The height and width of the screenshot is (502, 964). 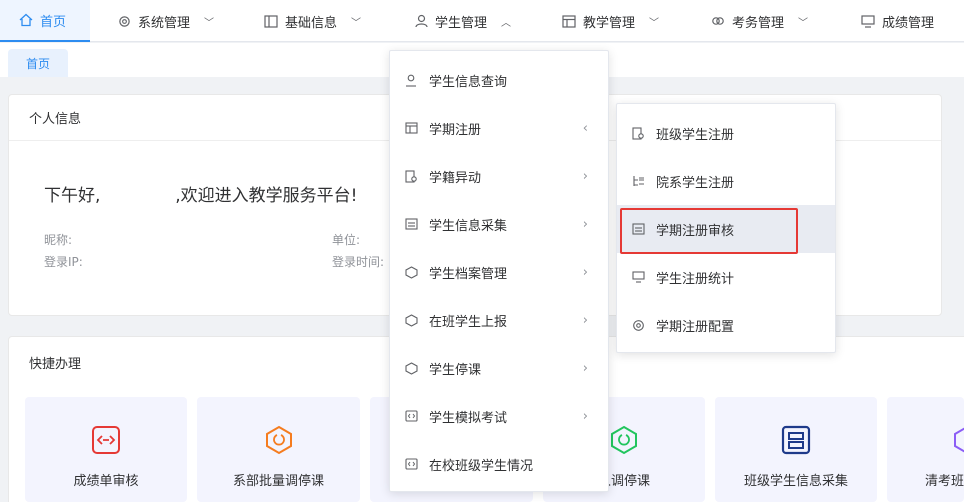 What do you see at coordinates (695, 327) in the screenshot?
I see `submenu-item-label: 学期注册配置` at bounding box center [695, 327].